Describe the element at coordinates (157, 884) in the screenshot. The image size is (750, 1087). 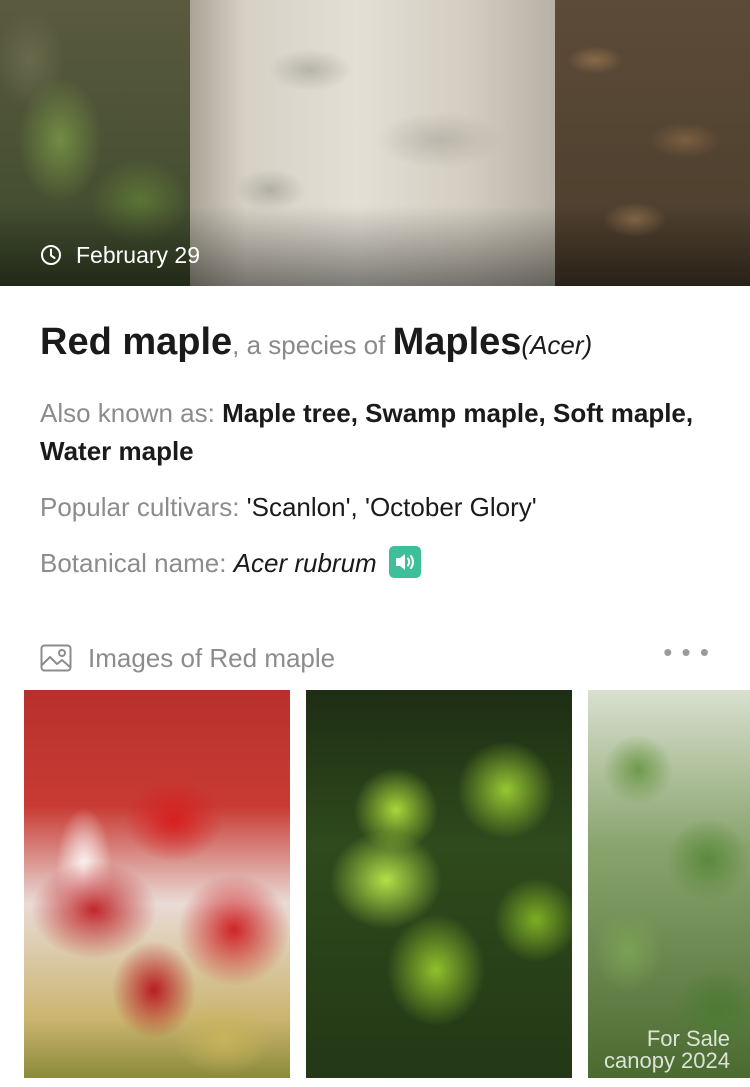
I see `thumbnail-red-maple-leaves` at that location.